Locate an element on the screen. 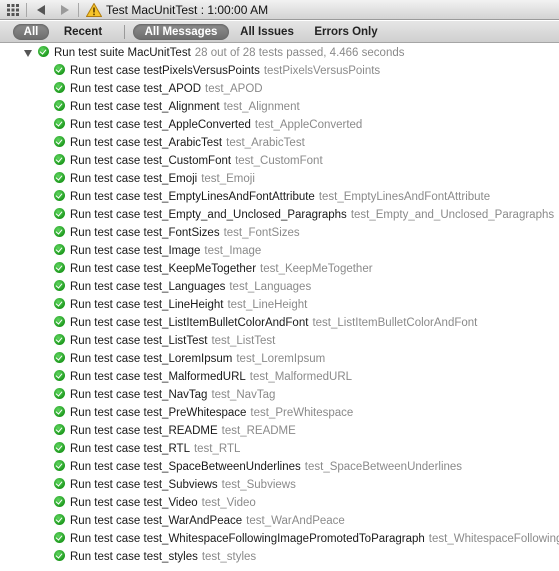 The height and width of the screenshot is (571, 559). test-case-label: Run test case testPixelsVersusPoints is located at coordinates (165, 71).